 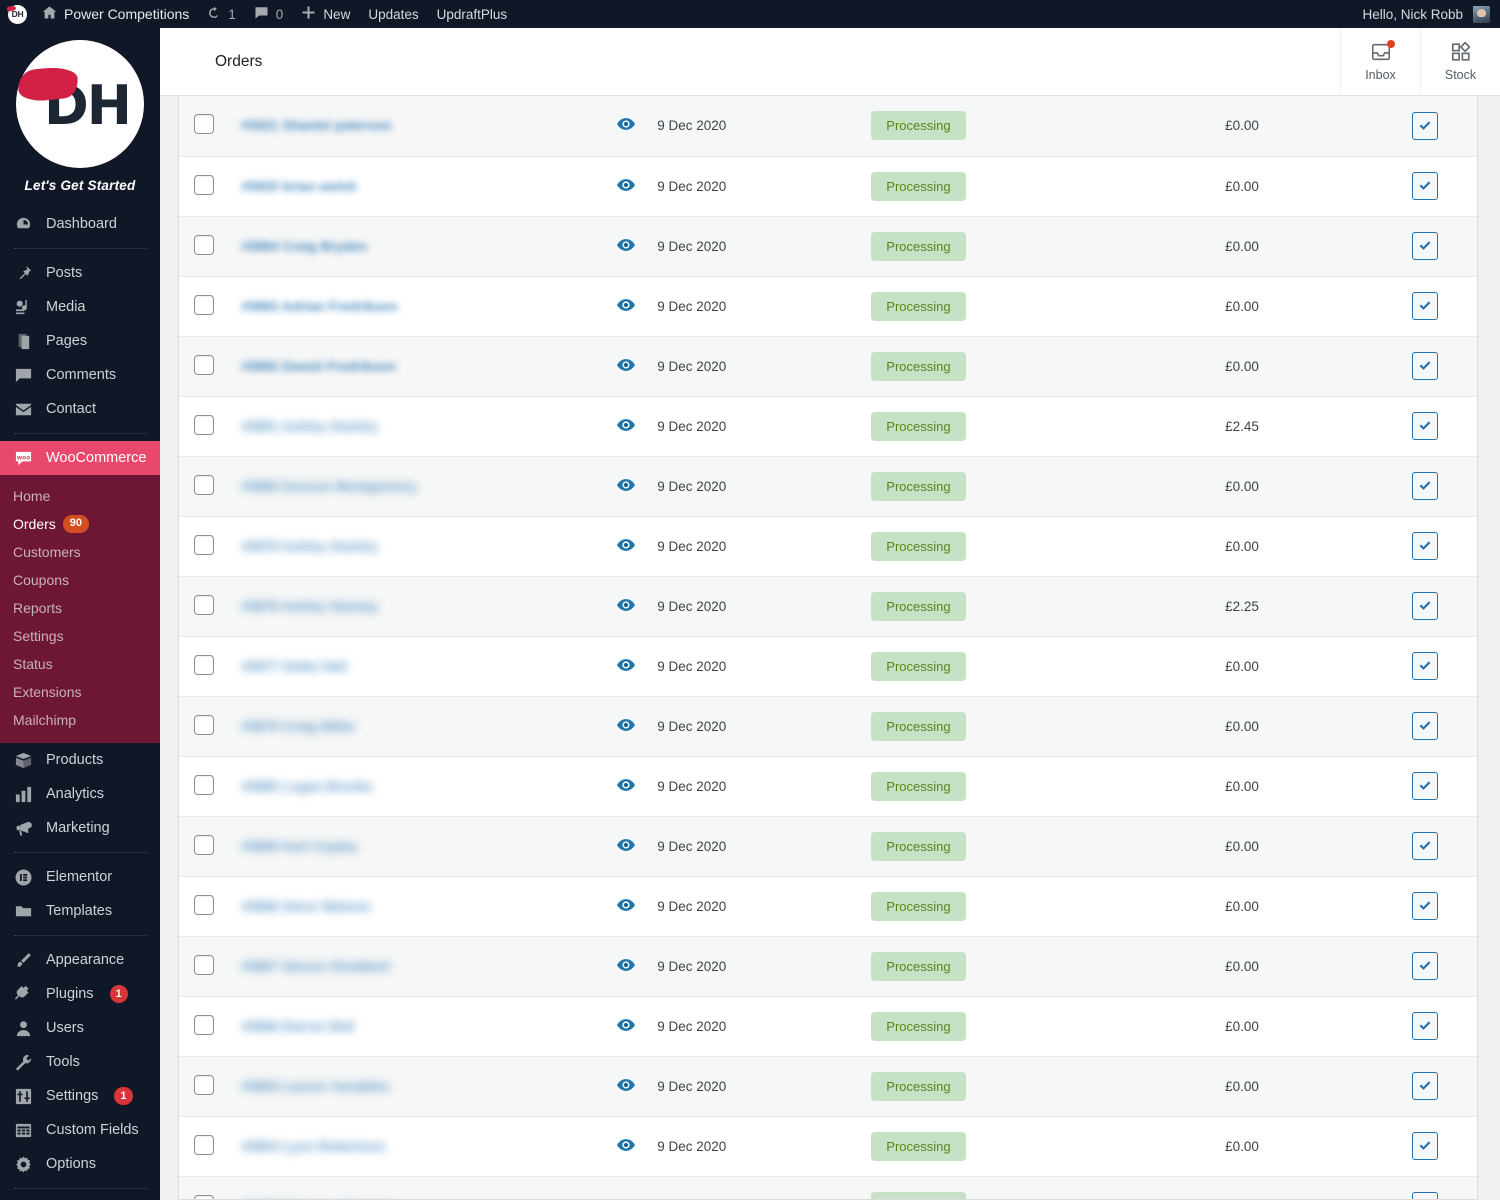 What do you see at coordinates (80, 1062) in the screenshot?
I see `sidebar-item-tools: Tools` at bounding box center [80, 1062].